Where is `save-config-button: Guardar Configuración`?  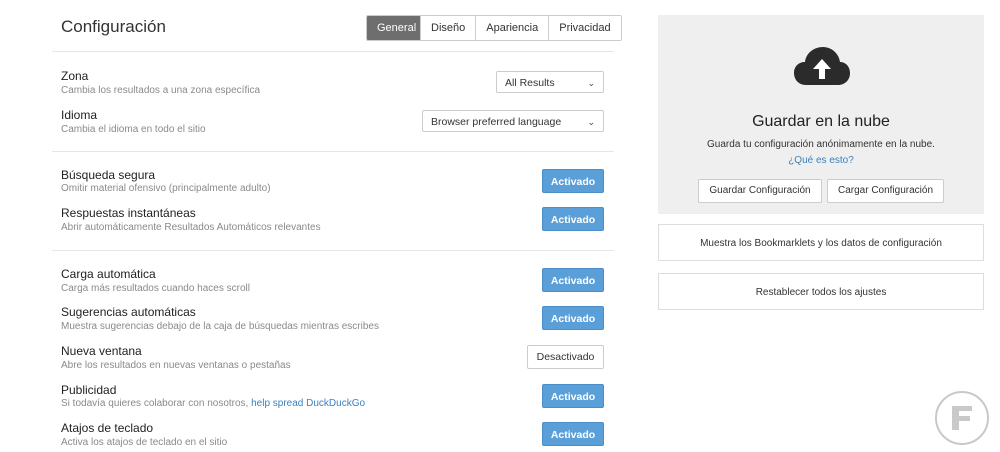 save-config-button: Guardar Configuración is located at coordinates (760, 191).